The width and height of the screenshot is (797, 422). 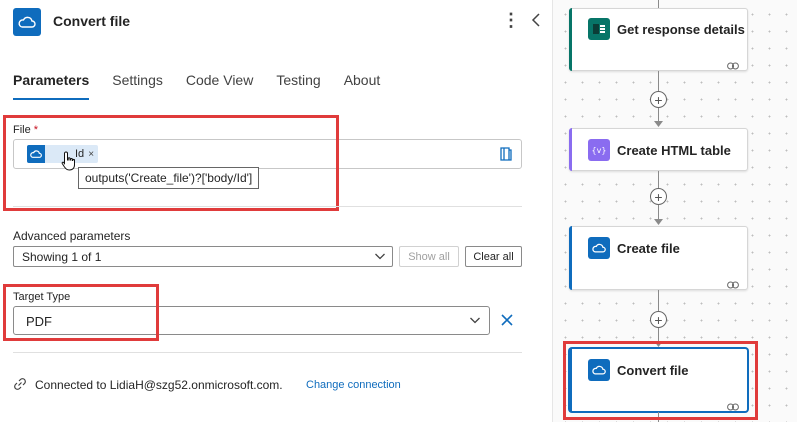 What do you see at coordinates (507, 320) in the screenshot?
I see `remove-parameter-icon` at bounding box center [507, 320].